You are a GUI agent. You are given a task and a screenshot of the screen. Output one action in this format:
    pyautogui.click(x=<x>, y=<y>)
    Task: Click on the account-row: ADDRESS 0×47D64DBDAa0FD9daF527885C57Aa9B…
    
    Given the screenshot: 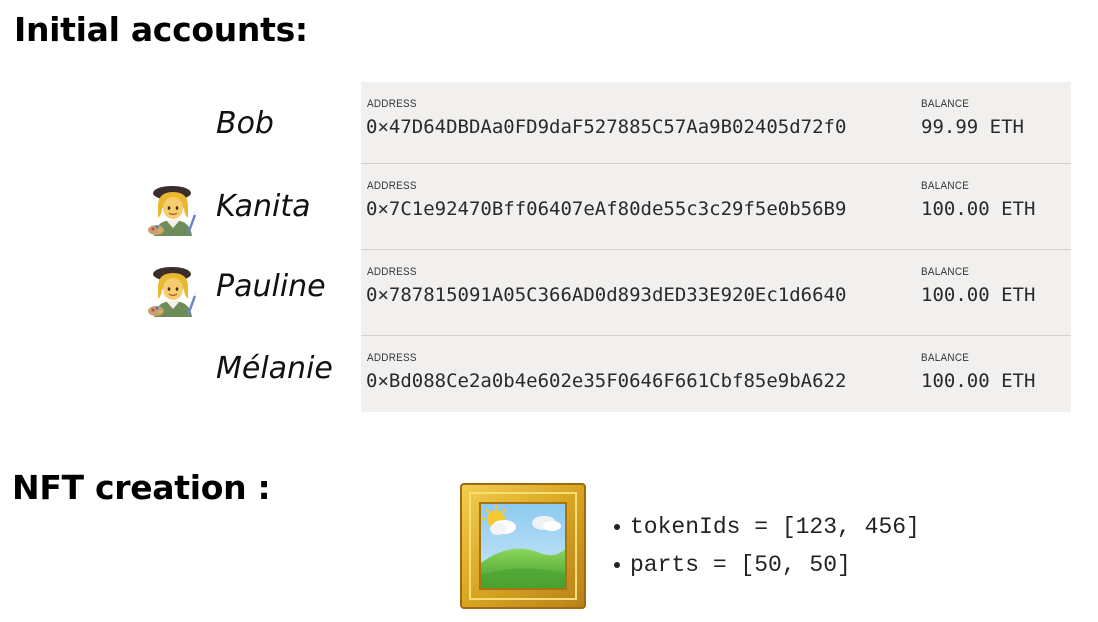 What is the action you would take?
    pyautogui.click(x=716, y=124)
    